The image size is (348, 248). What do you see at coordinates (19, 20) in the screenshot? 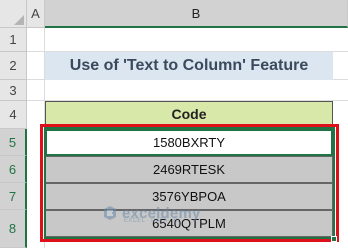
I see `select-all-triangle-icon` at bounding box center [19, 20].